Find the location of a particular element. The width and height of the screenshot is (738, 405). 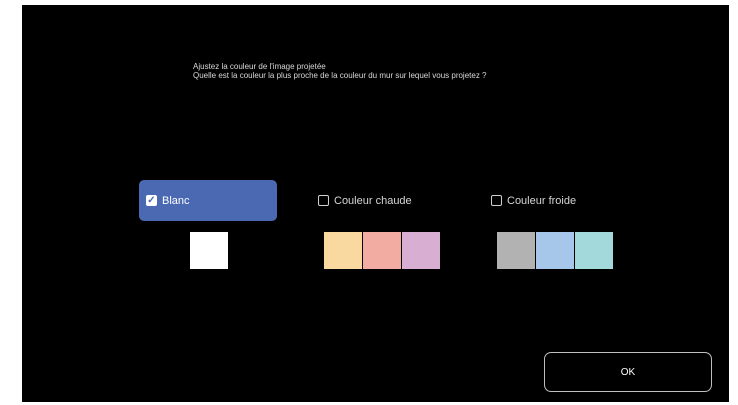

option-couleur-froide: Couleur froide is located at coordinates (566, 200).